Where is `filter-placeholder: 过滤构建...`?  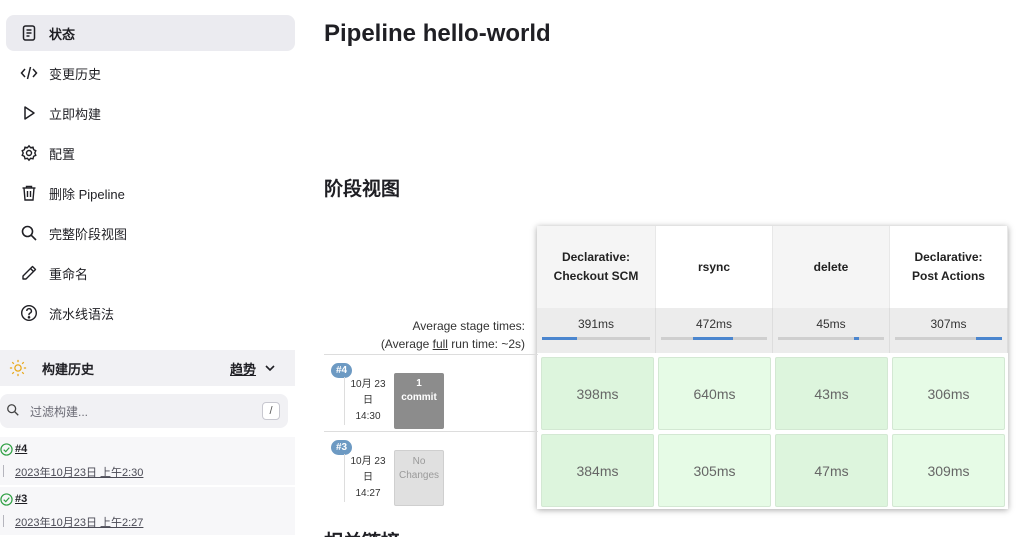
filter-placeholder: 过滤构建... is located at coordinates (59, 411).